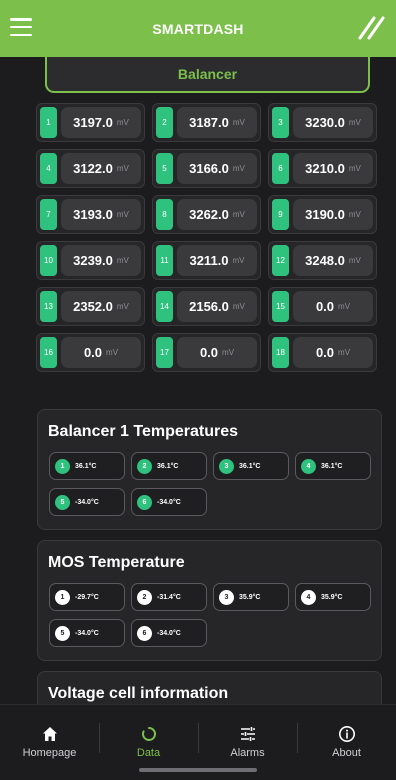  Describe the element at coordinates (164, 306) in the screenshot. I see `cell-index: 14` at that location.